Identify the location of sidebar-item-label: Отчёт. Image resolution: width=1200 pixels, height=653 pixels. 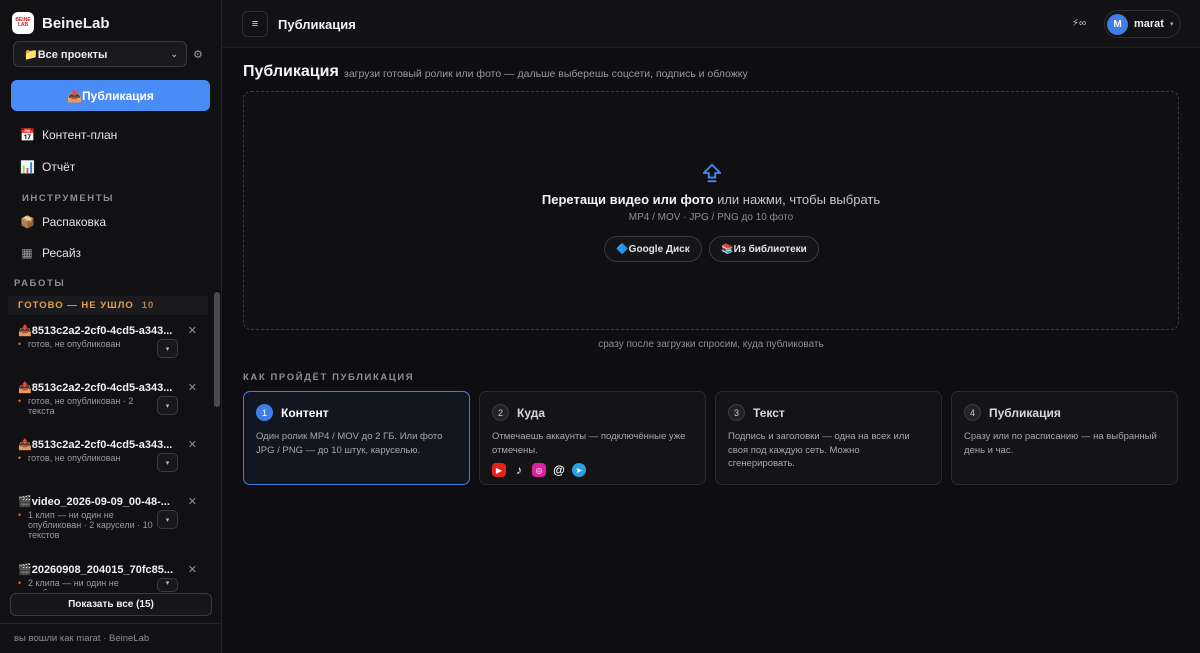
(59, 167).